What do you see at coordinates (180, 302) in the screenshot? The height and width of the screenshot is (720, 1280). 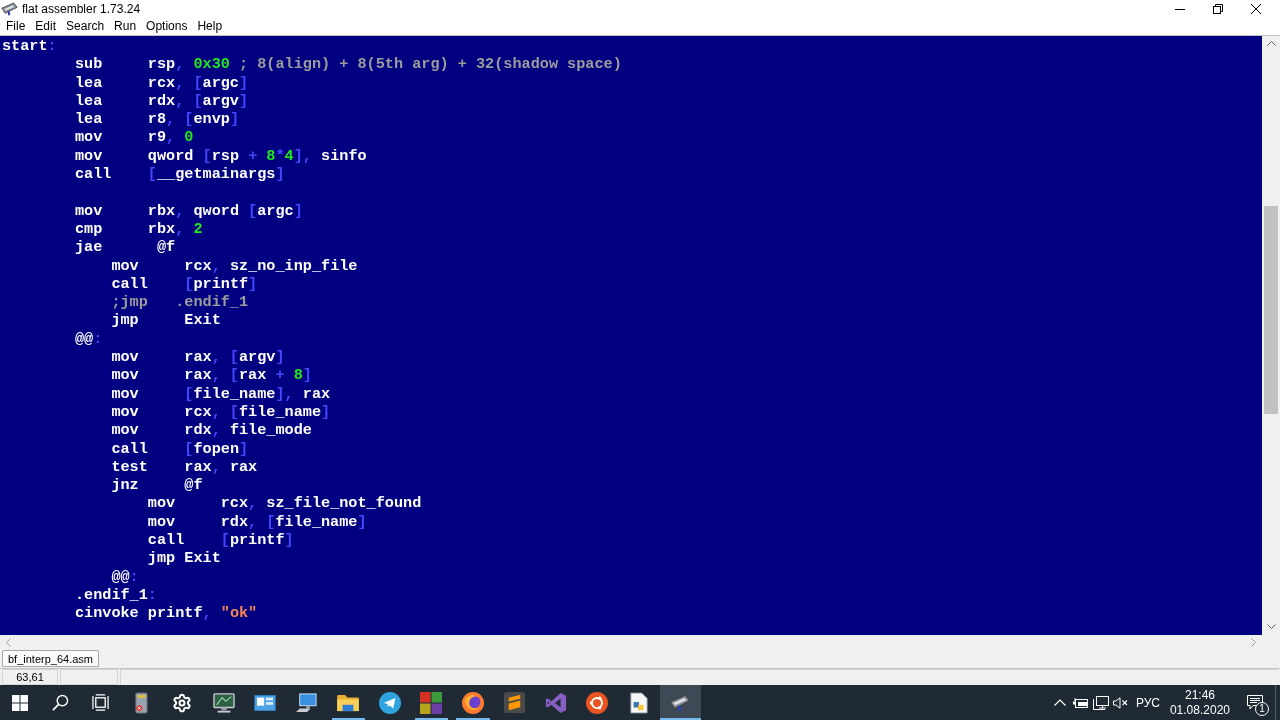 I see `code-line: ;jmp .endif_1` at bounding box center [180, 302].